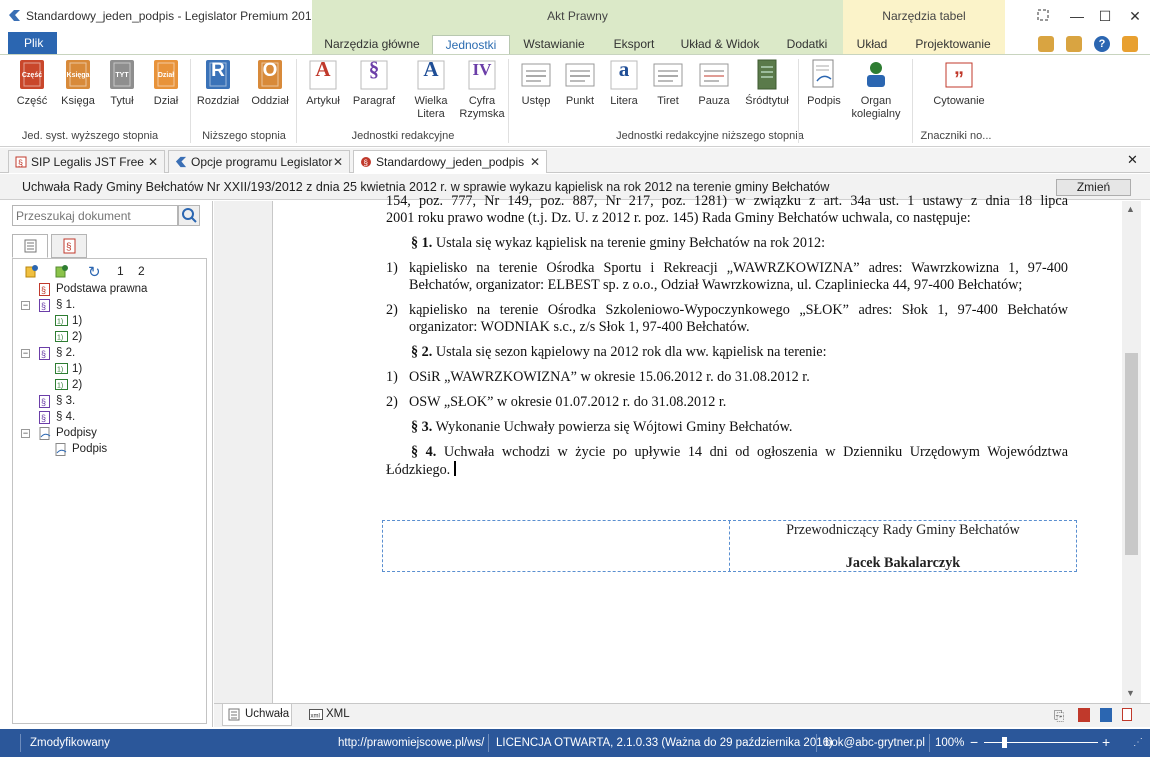 The width and height of the screenshot is (1150, 757). I want to click on doctab-opcje: Opcje programu Legislator ✕, so click(259, 161).